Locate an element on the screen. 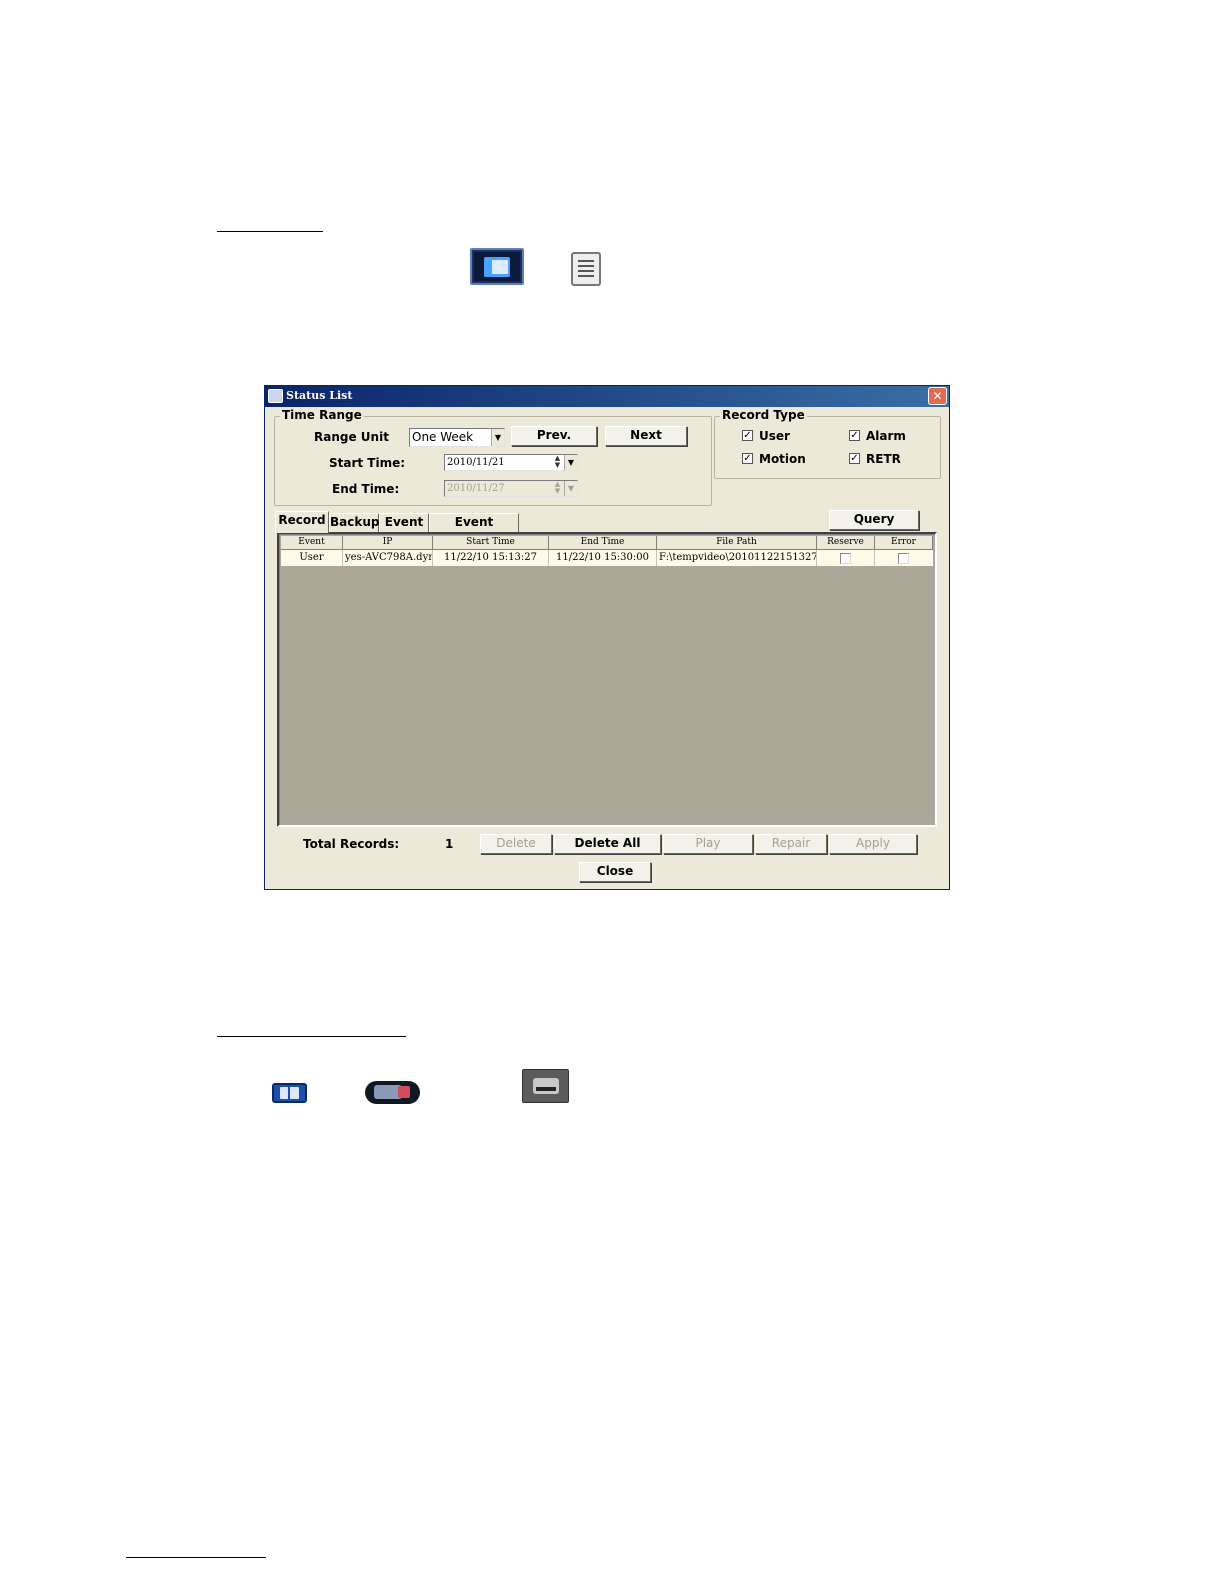 This screenshot has height=1584, width=1224. motion-checkbox: ✓ is located at coordinates (747, 458).